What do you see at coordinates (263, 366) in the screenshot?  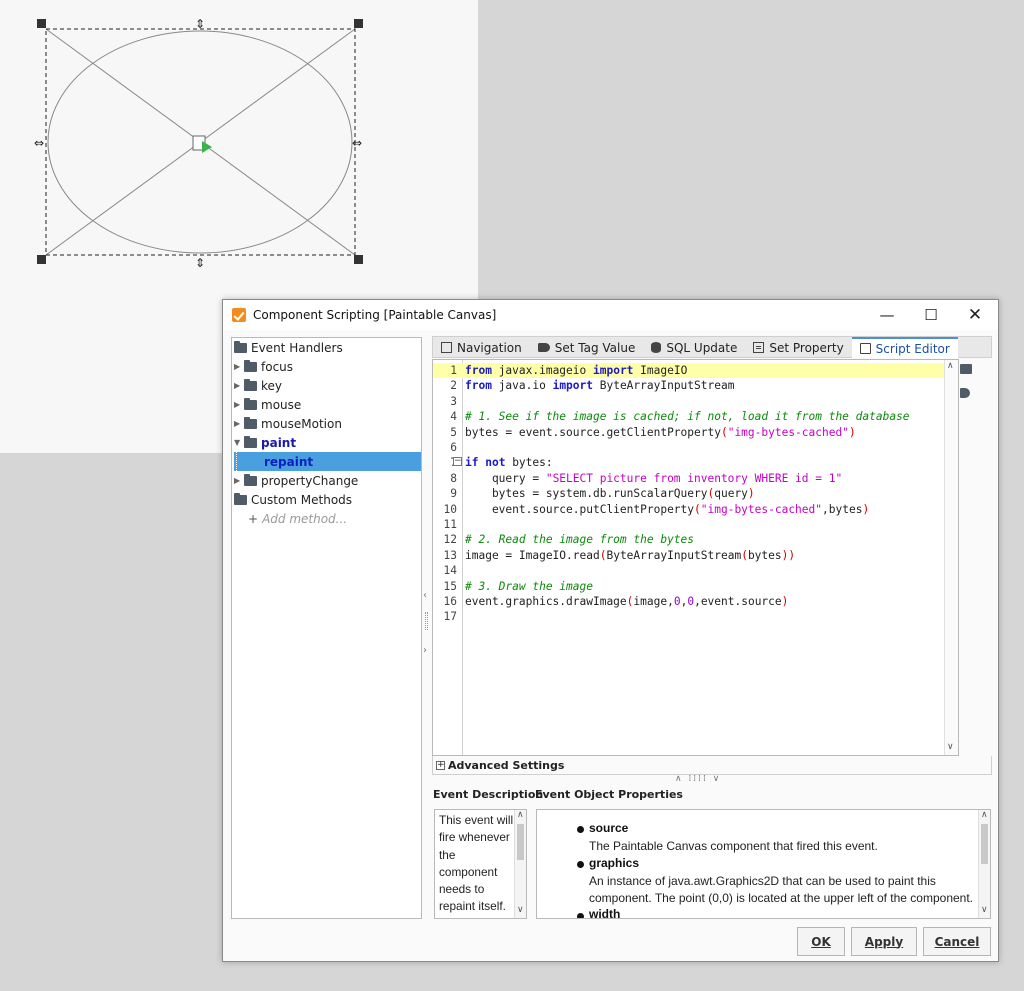 I see `tree-item-focus: ▶ focus` at bounding box center [263, 366].